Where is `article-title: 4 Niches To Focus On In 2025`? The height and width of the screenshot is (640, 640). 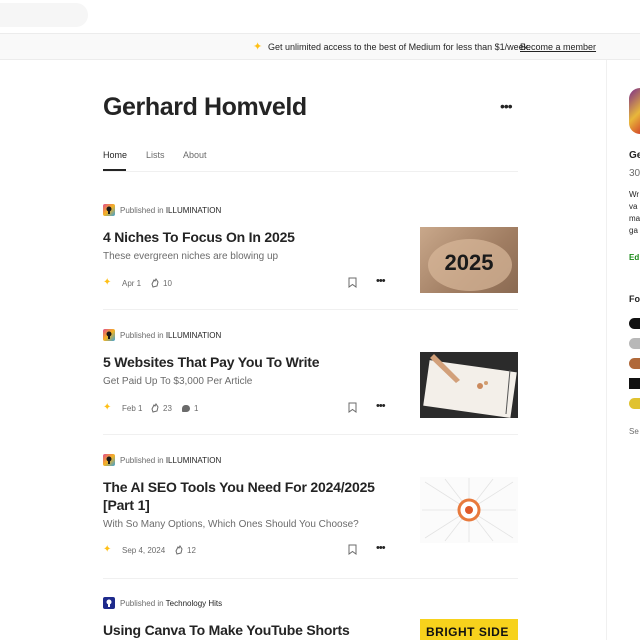
article-title: 4 Niches To Focus On In 2025 is located at coordinates (248, 237).